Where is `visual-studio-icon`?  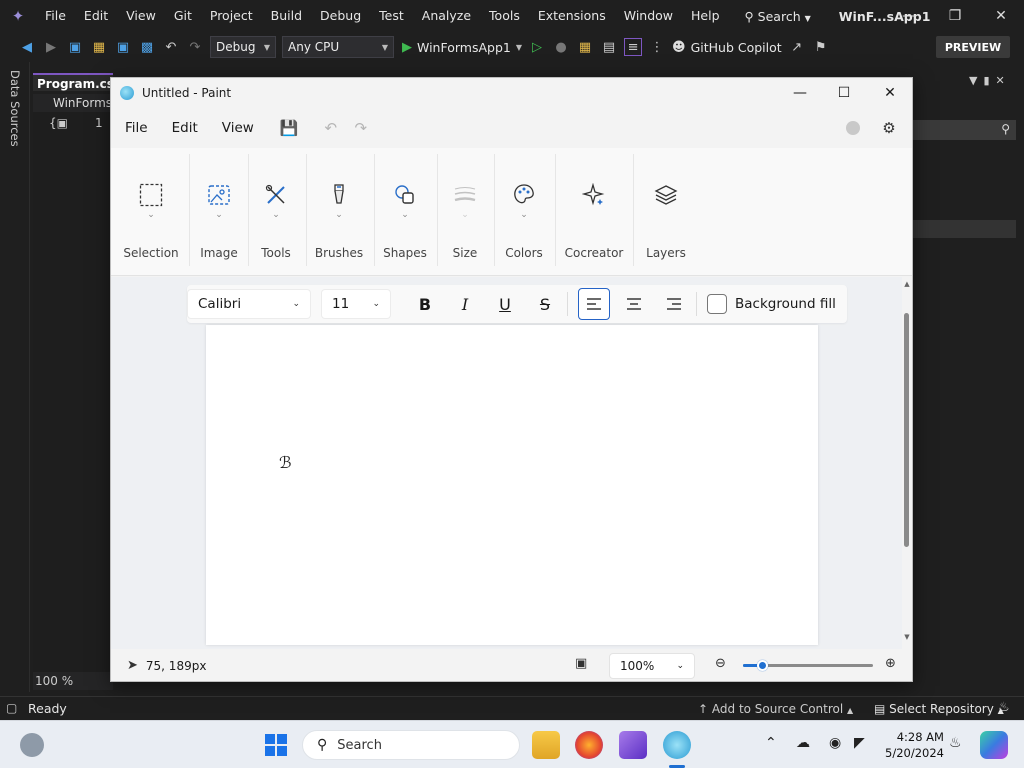
visual-studio-icon is located at coordinates (633, 745).